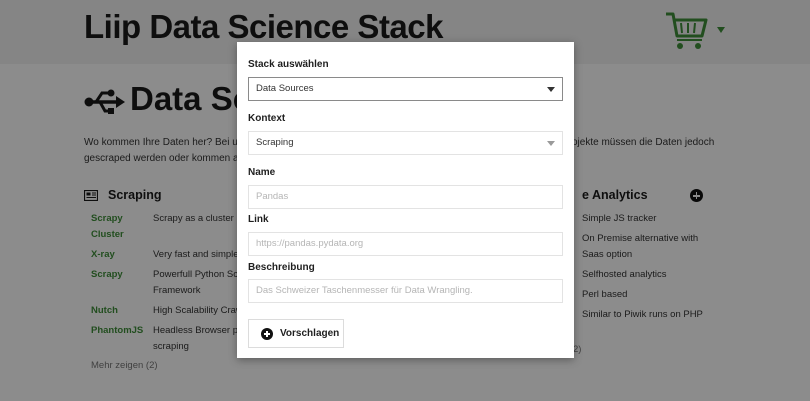 The width and height of the screenshot is (810, 401). Describe the element at coordinates (275, 142) in the screenshot. I see `context-select-value: Scraping` at that location.